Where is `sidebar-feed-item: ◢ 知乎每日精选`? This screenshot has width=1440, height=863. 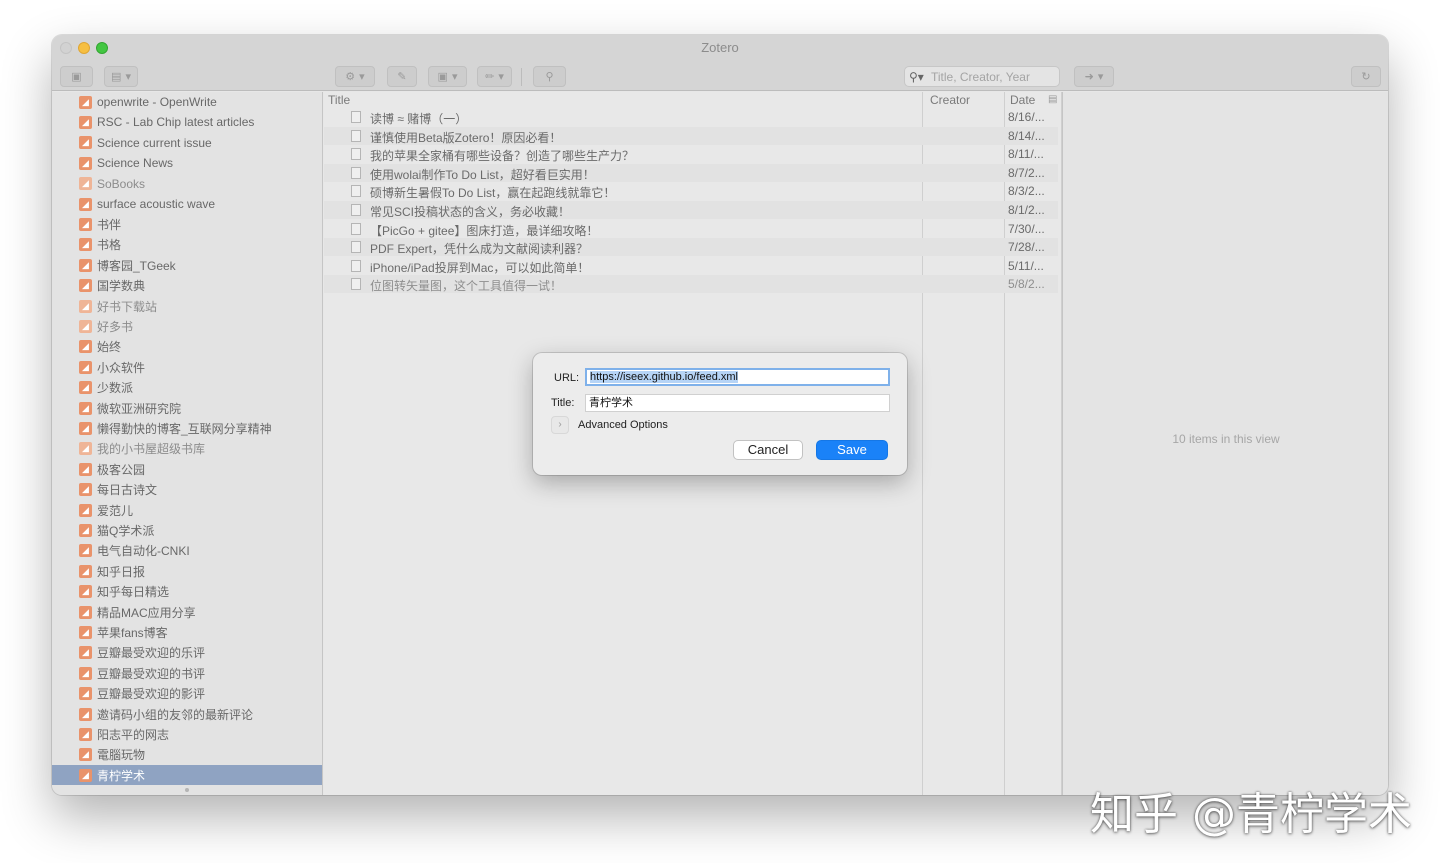 sidebar-feed-item: ◢ 知乎每日精选 is located at coordinates (187, 592).